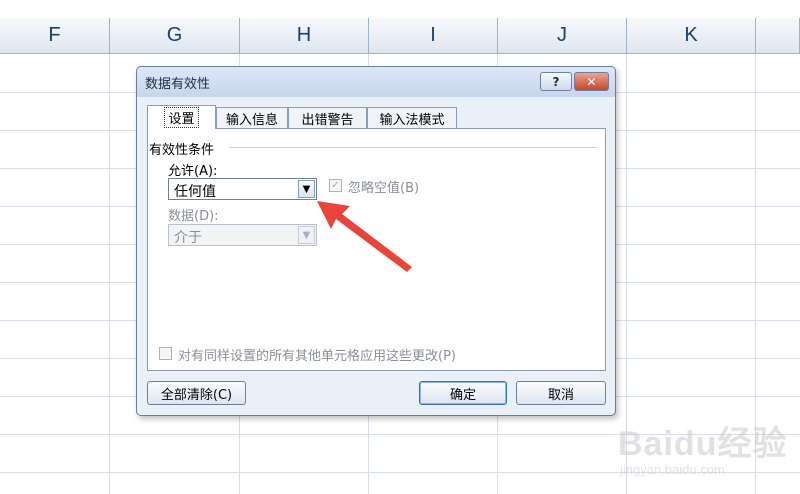  Describe the element at coordinates (376, 82) in the screenshot. I see `dialog-titlebar: 数据有效性 ? ✕` at that location.